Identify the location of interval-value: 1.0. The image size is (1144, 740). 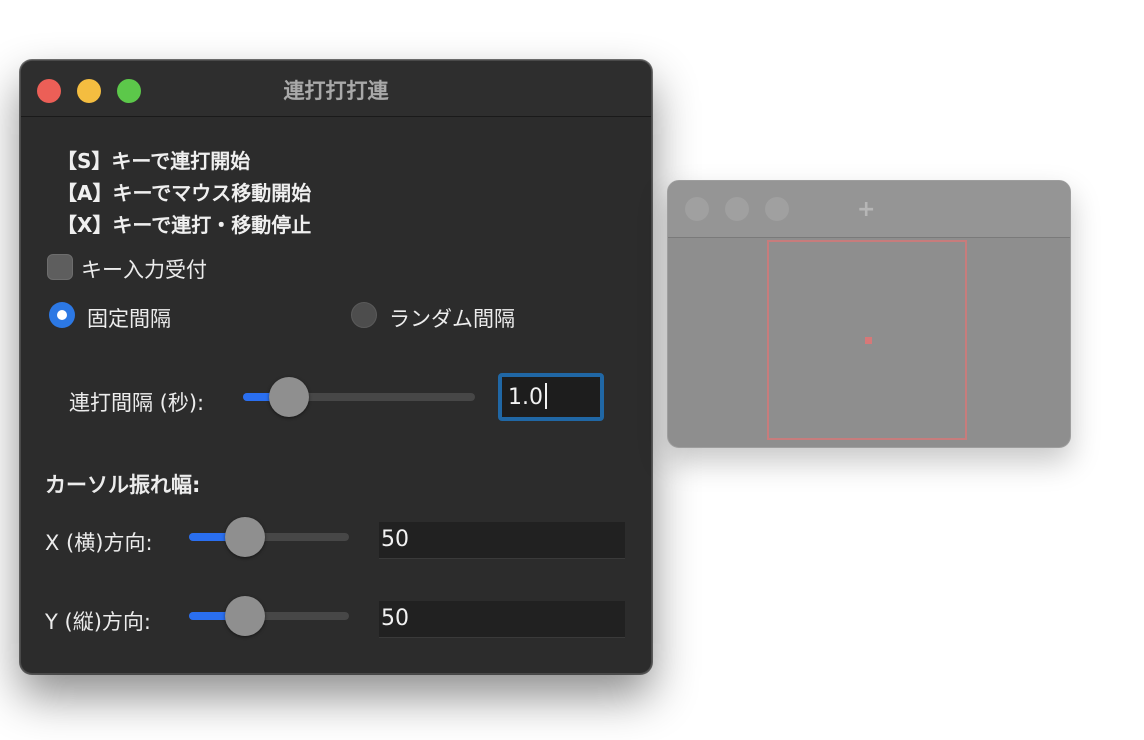
(525, 397).